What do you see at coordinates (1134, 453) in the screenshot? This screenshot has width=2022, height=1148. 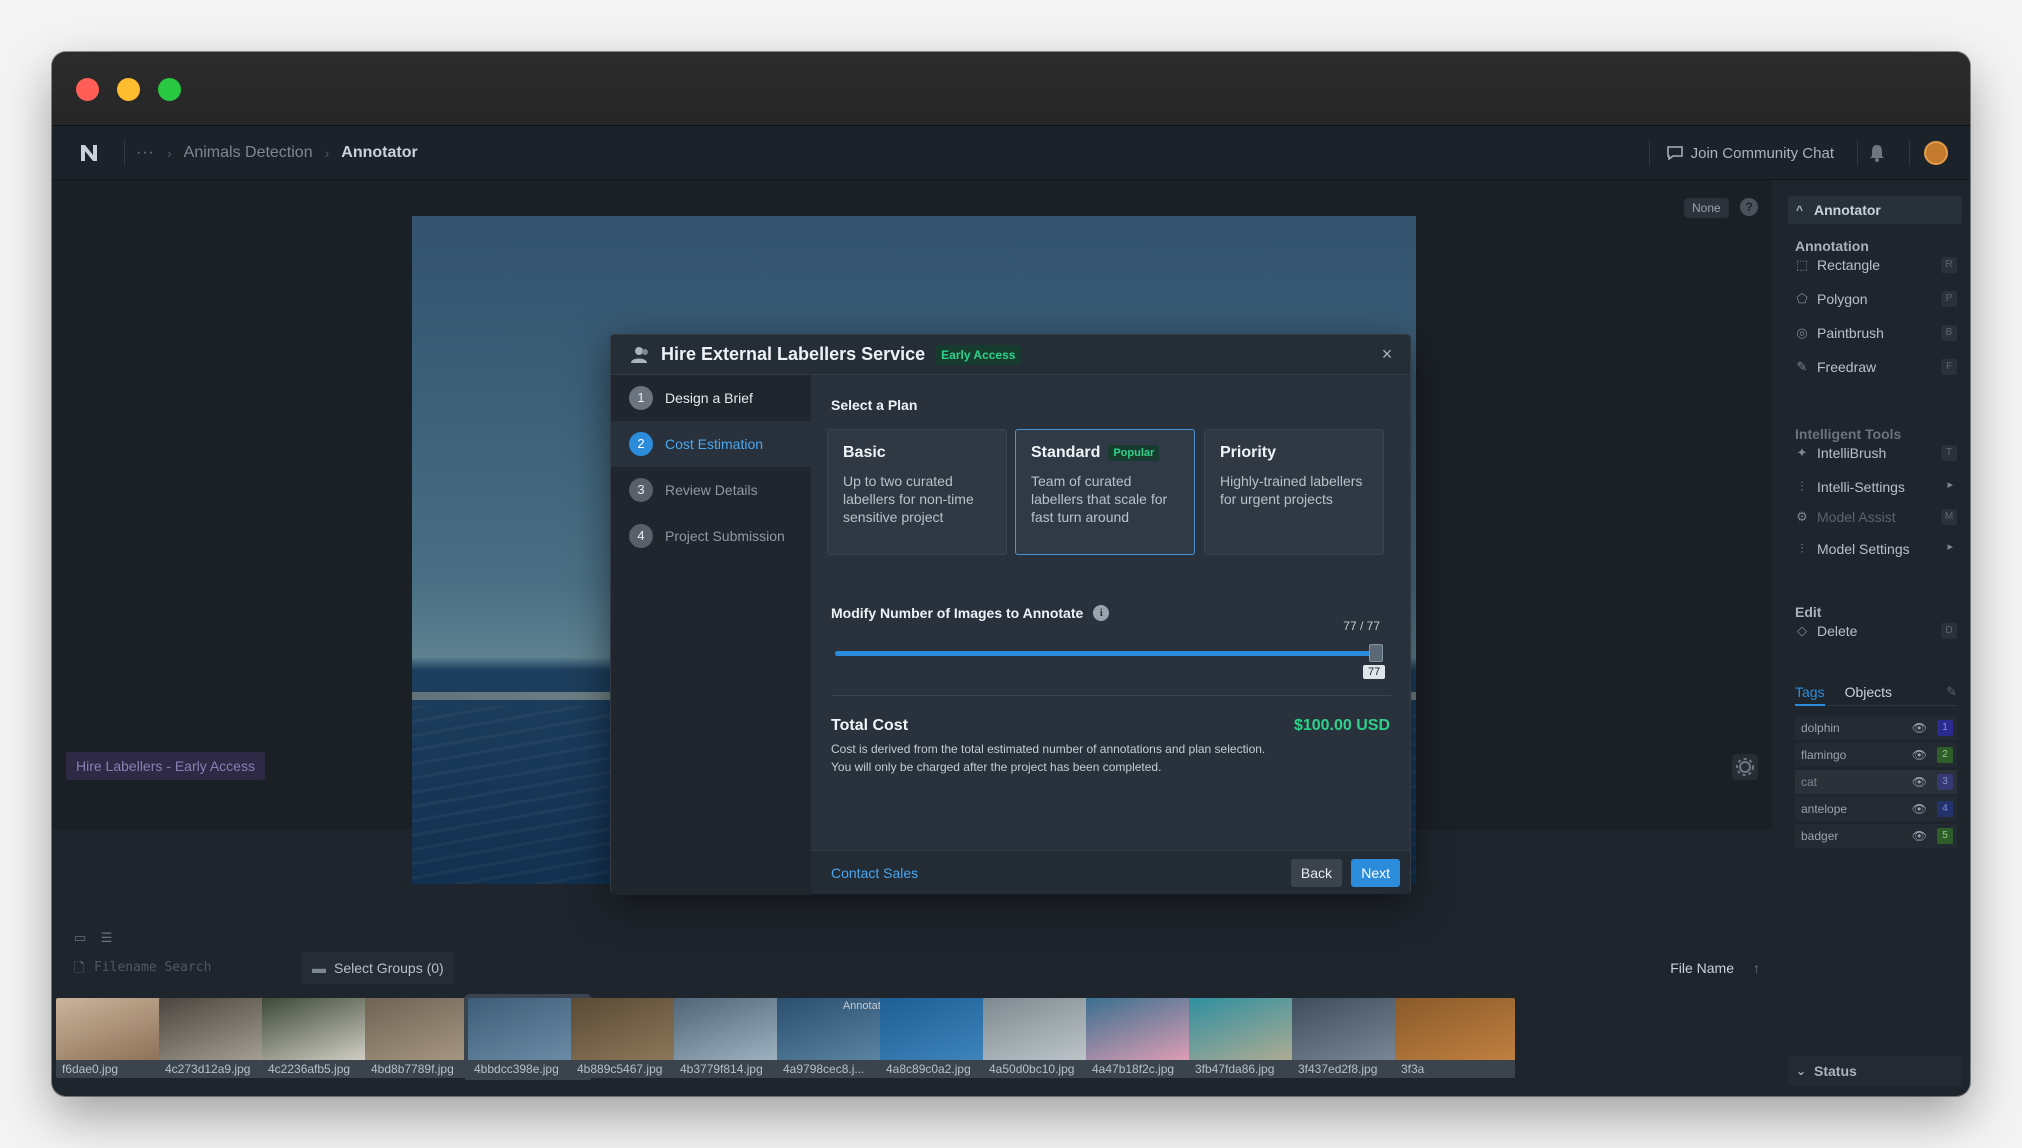 I see `popular-badge: Popular` at bounding box center [1134, 453].